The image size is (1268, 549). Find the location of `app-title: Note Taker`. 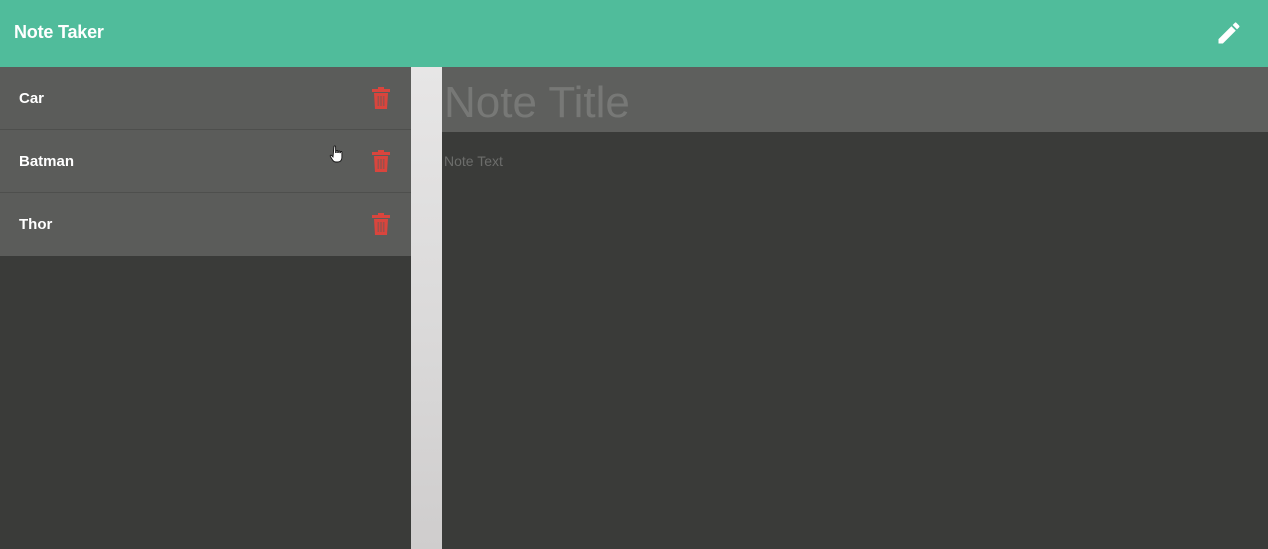

app-title: Note Taker is located at coordinates (59, 32).